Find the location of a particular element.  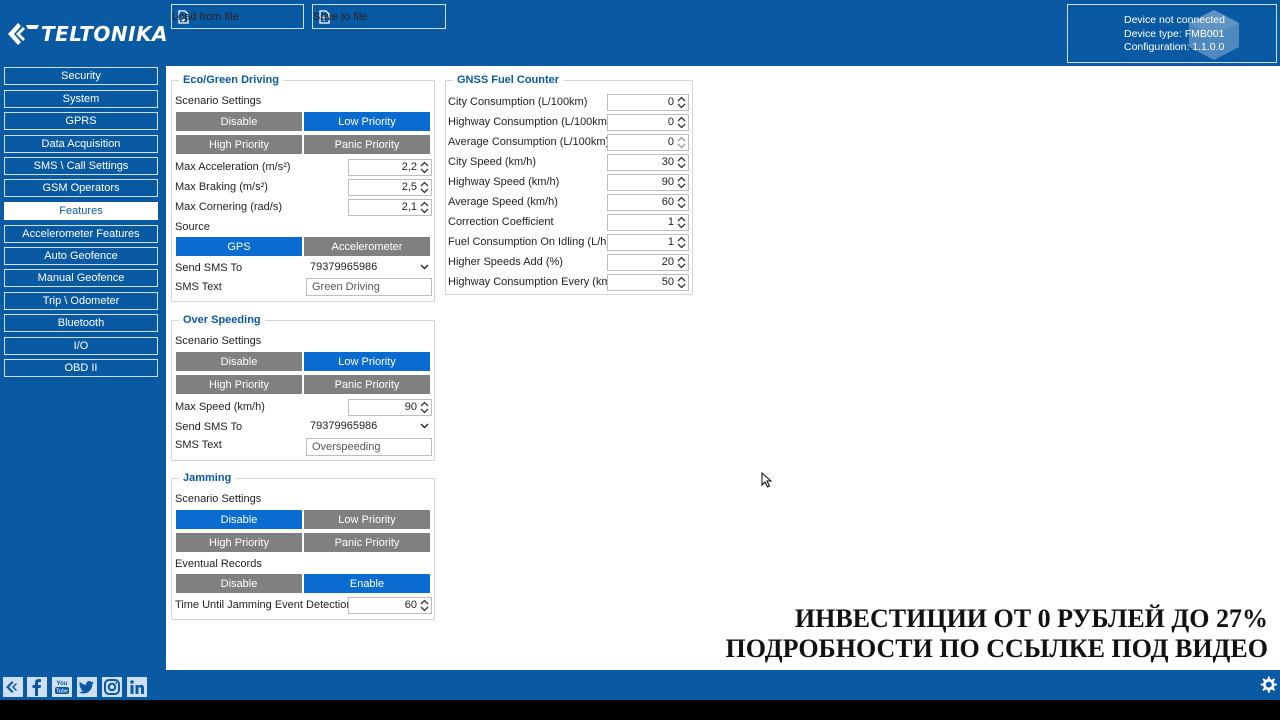

overspeed-disable-button: Disable is located at coordinates (239, 361).